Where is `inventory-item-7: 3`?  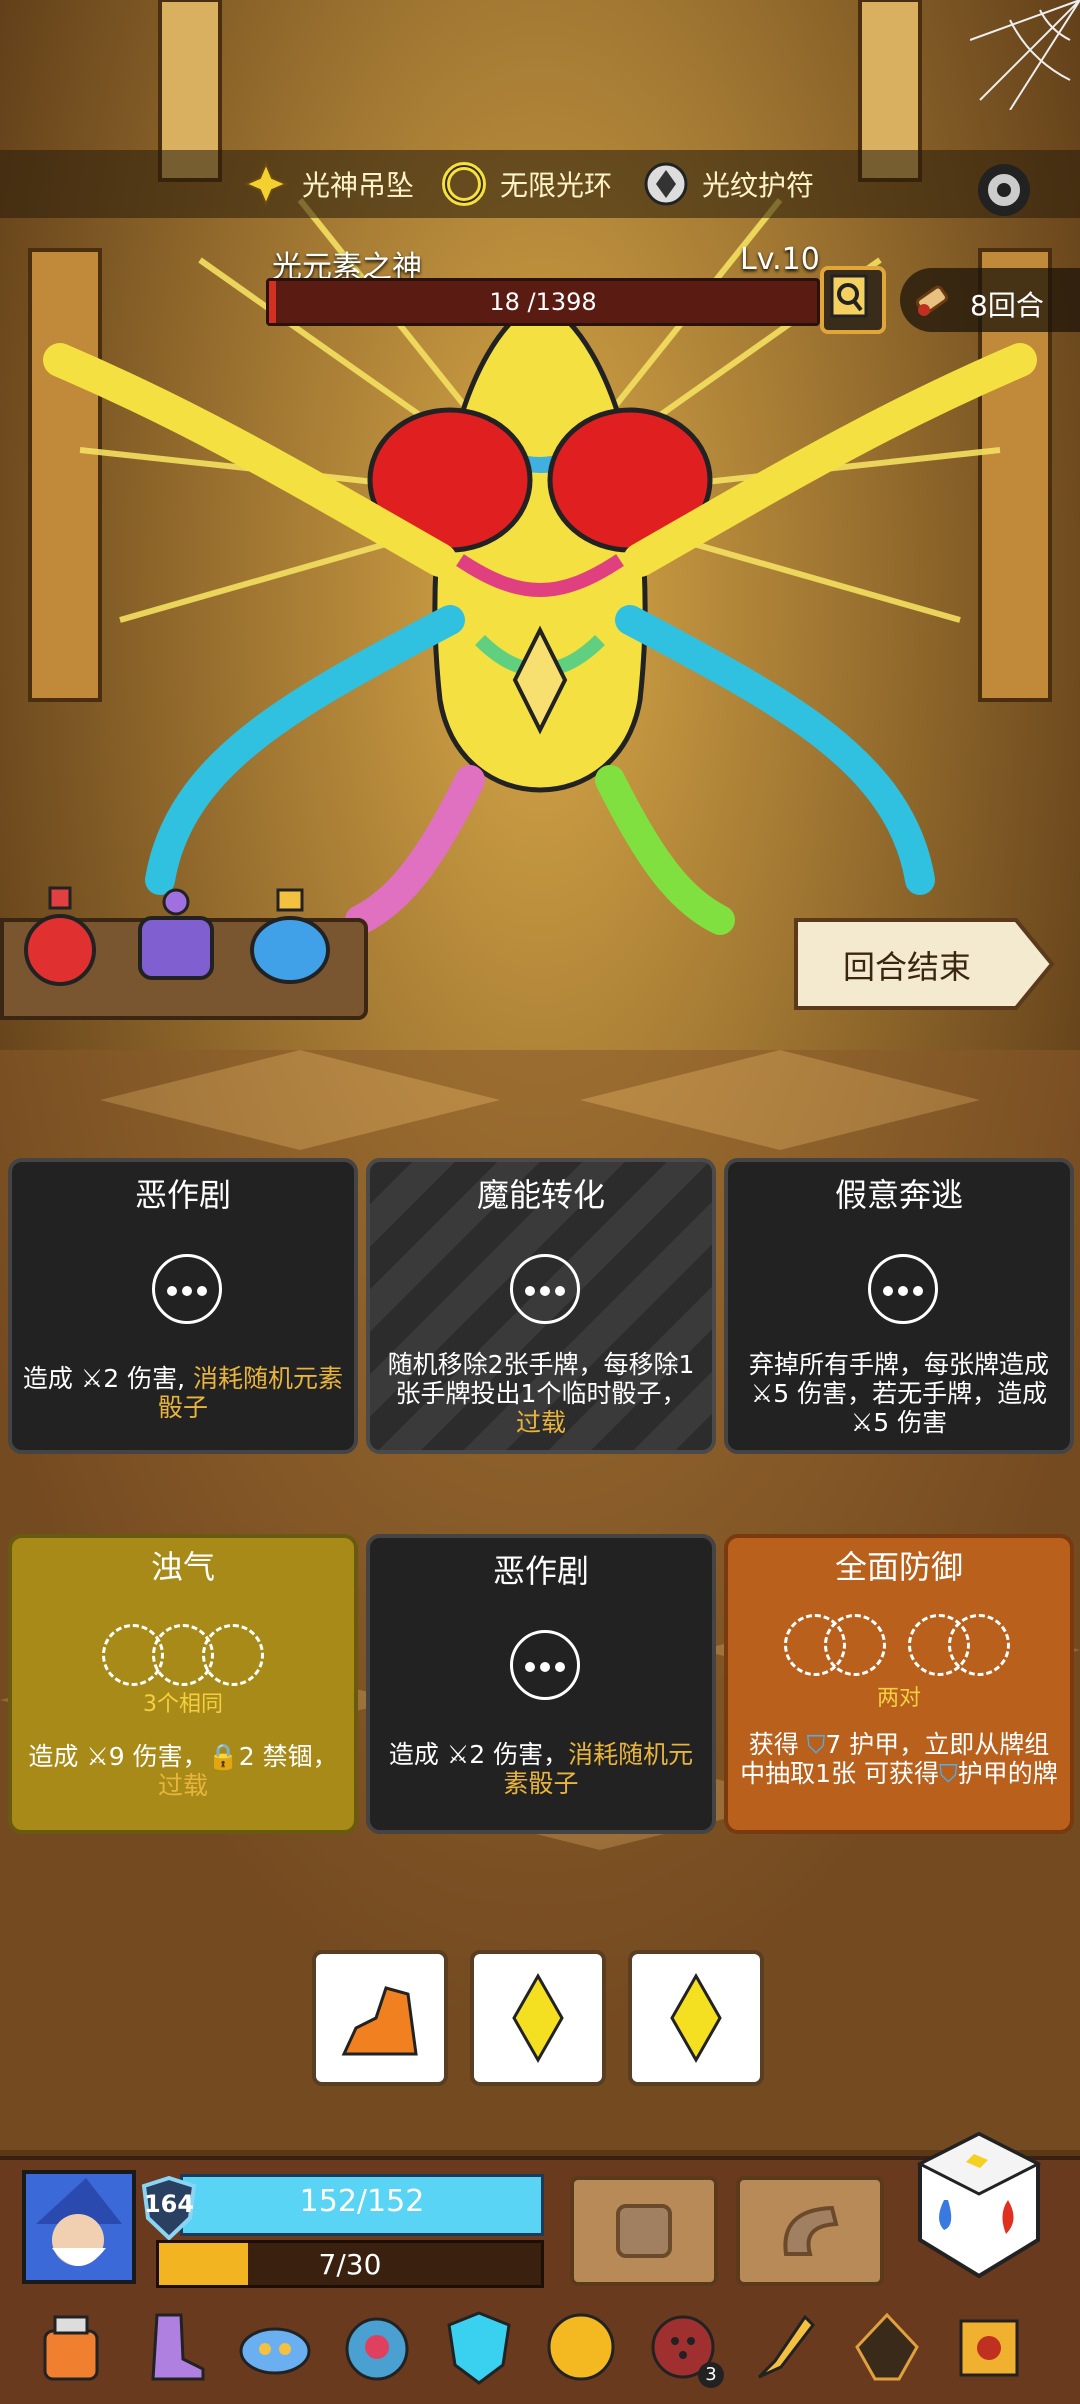 inventory-item-7: 3 is located at coordinates (683, 2347).